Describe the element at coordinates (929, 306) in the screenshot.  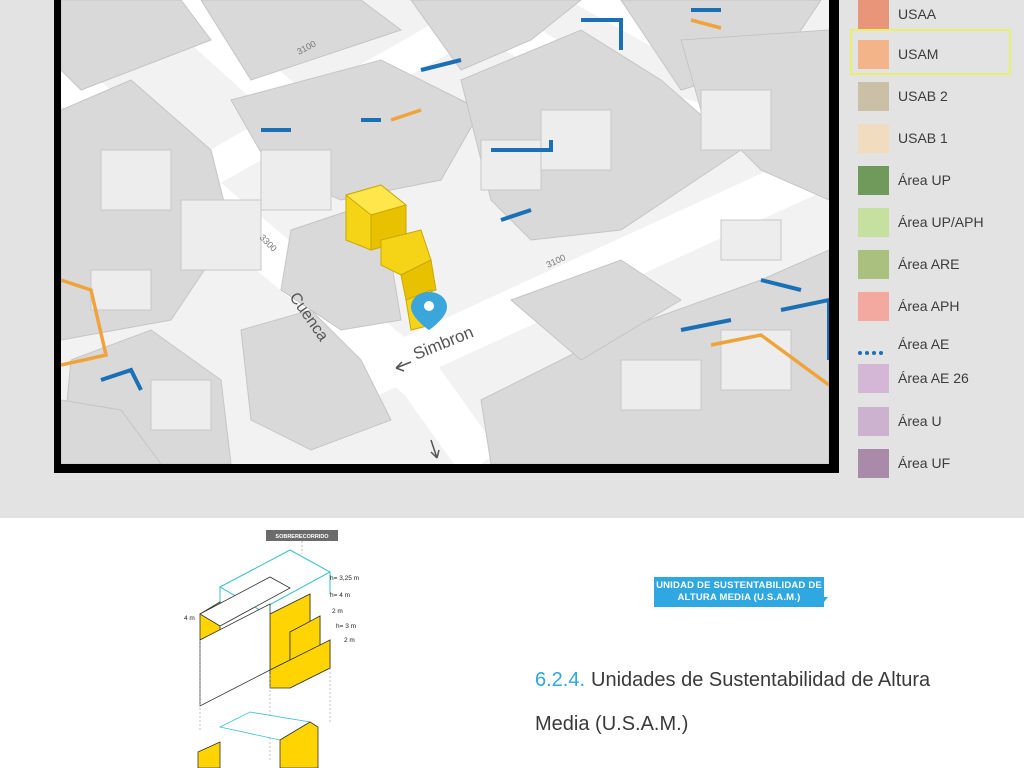
I see `legend-label: Área APH` at that location.